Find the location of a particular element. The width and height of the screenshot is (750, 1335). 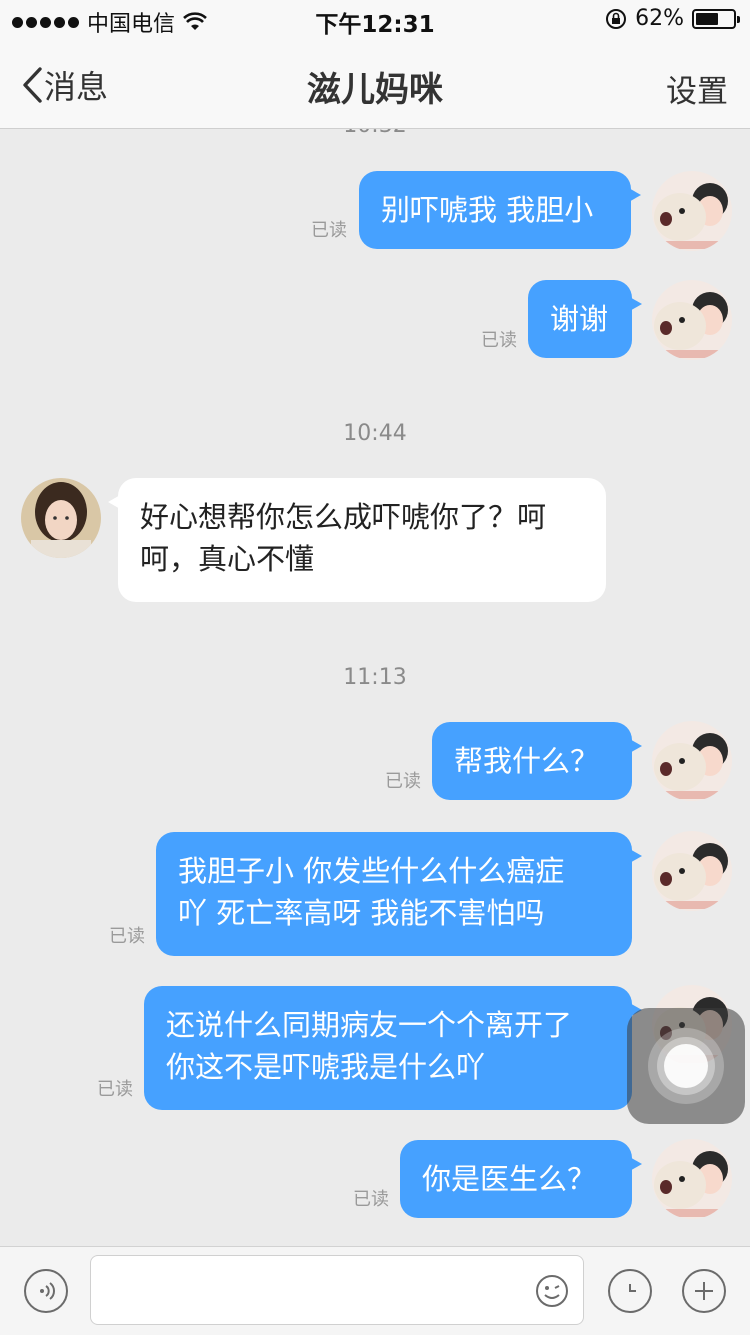

schedule-button is located at coordinates (630, 1291).